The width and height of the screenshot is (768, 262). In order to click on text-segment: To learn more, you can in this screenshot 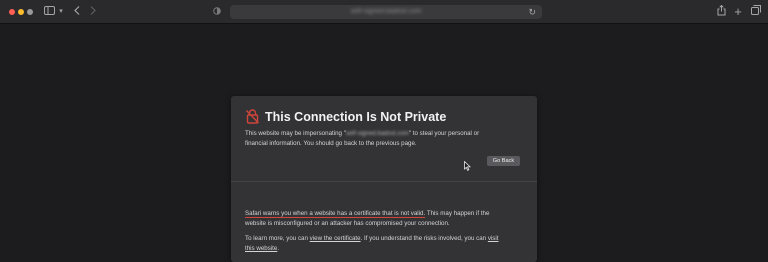, I will do `click(277, 238)`.